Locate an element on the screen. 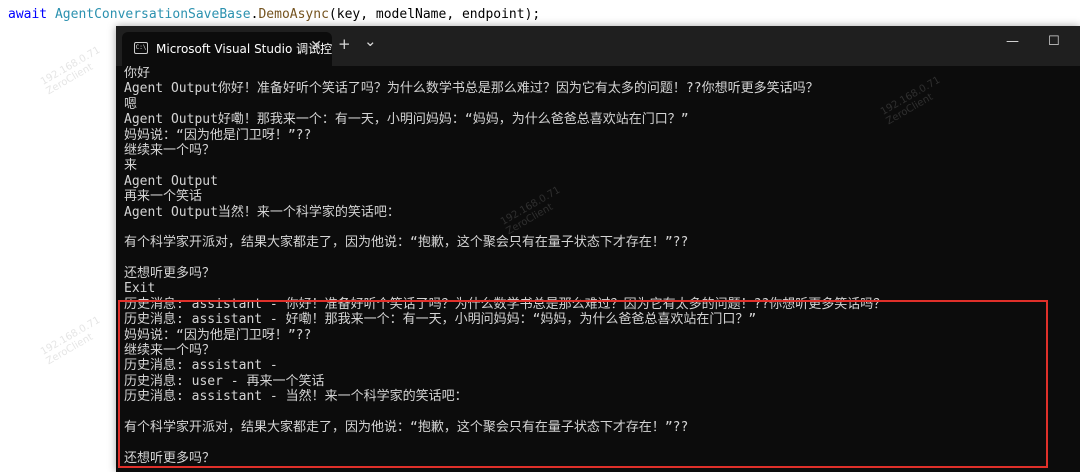 This screenshot has width=1080, height=472. class-name: AgentConversationSaveBase is located at coordinates (152, 14).